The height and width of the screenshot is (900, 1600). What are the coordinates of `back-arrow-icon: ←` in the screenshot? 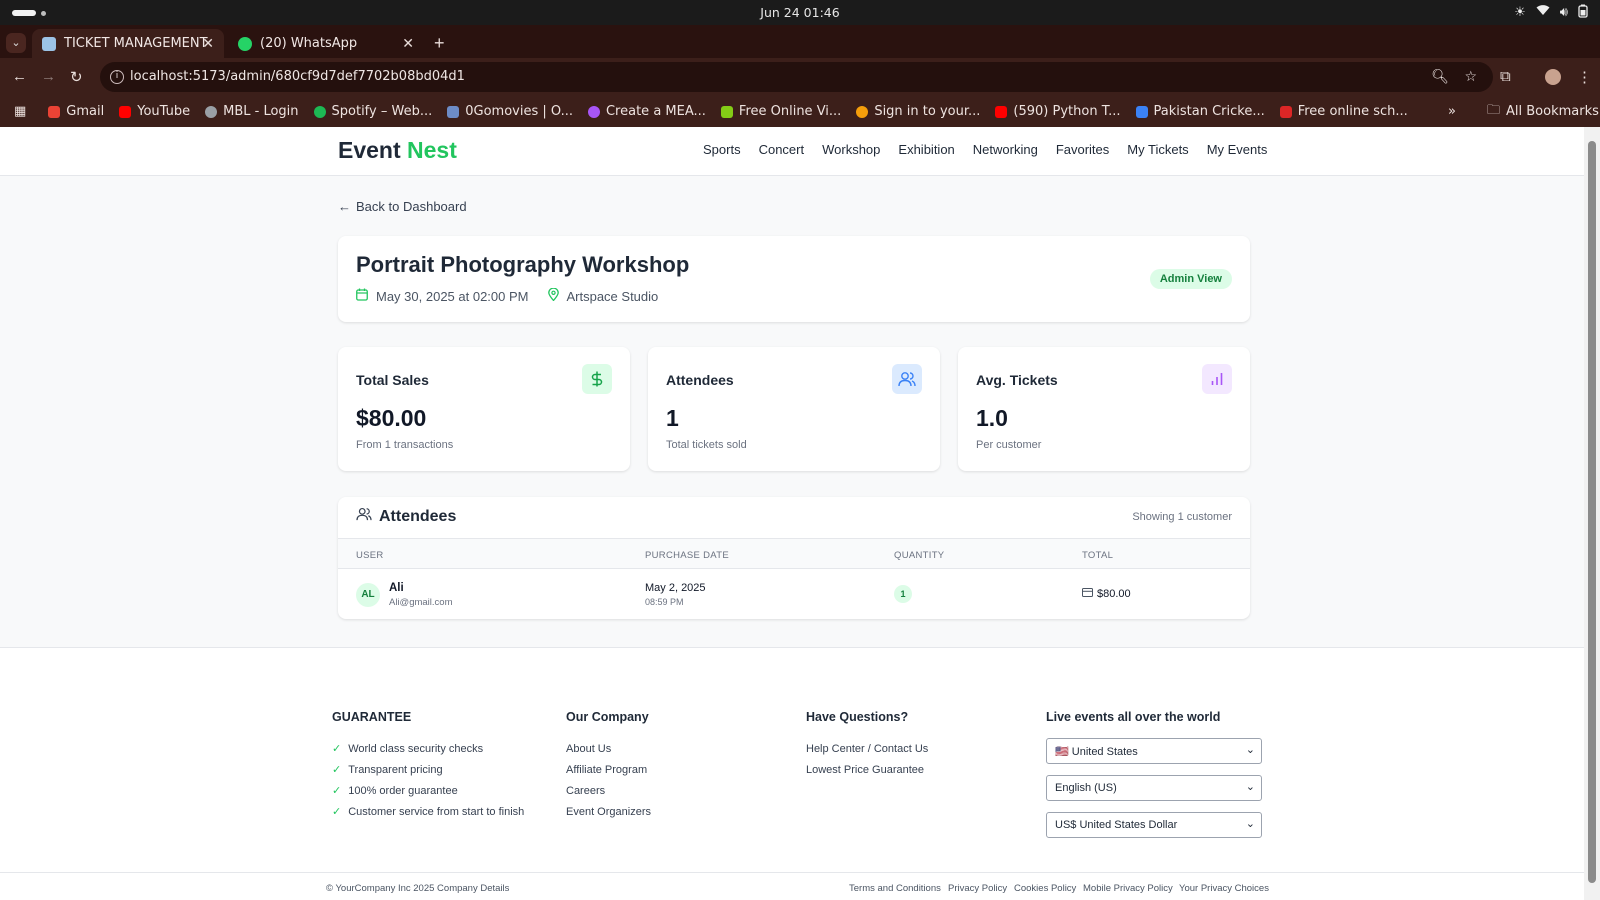 It's located at (19, 76).